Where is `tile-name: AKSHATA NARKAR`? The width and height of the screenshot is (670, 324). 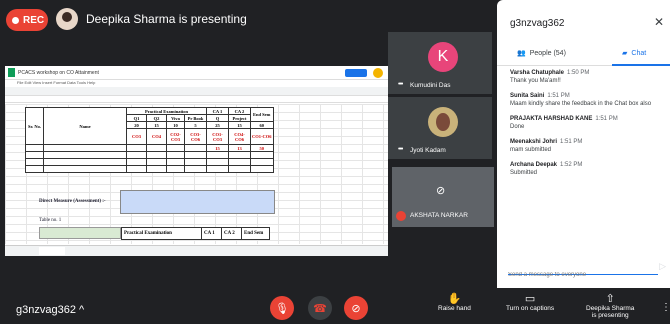 tile-name: AKSHATA NARKAR is located at coordinates (439, 215).